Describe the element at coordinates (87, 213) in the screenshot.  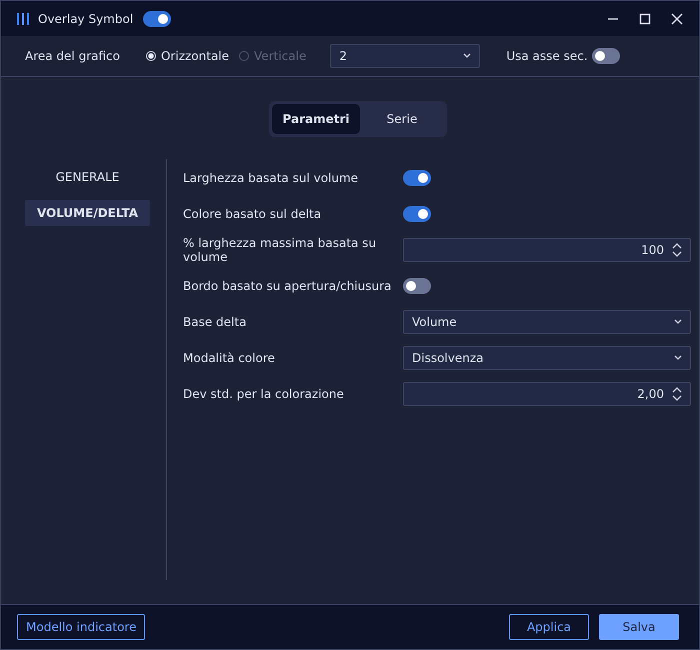
I see `sidebar-item: VOLUME/DELTA` at that location.